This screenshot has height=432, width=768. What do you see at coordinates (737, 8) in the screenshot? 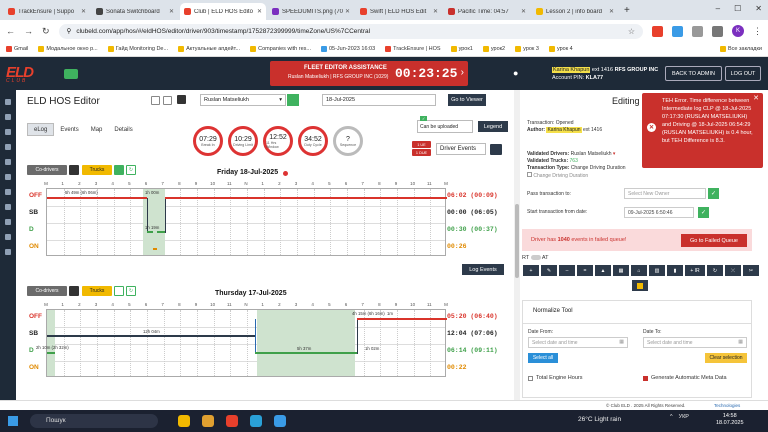
I see `maximize-icon: ☐` at bounding box center [737, 8].